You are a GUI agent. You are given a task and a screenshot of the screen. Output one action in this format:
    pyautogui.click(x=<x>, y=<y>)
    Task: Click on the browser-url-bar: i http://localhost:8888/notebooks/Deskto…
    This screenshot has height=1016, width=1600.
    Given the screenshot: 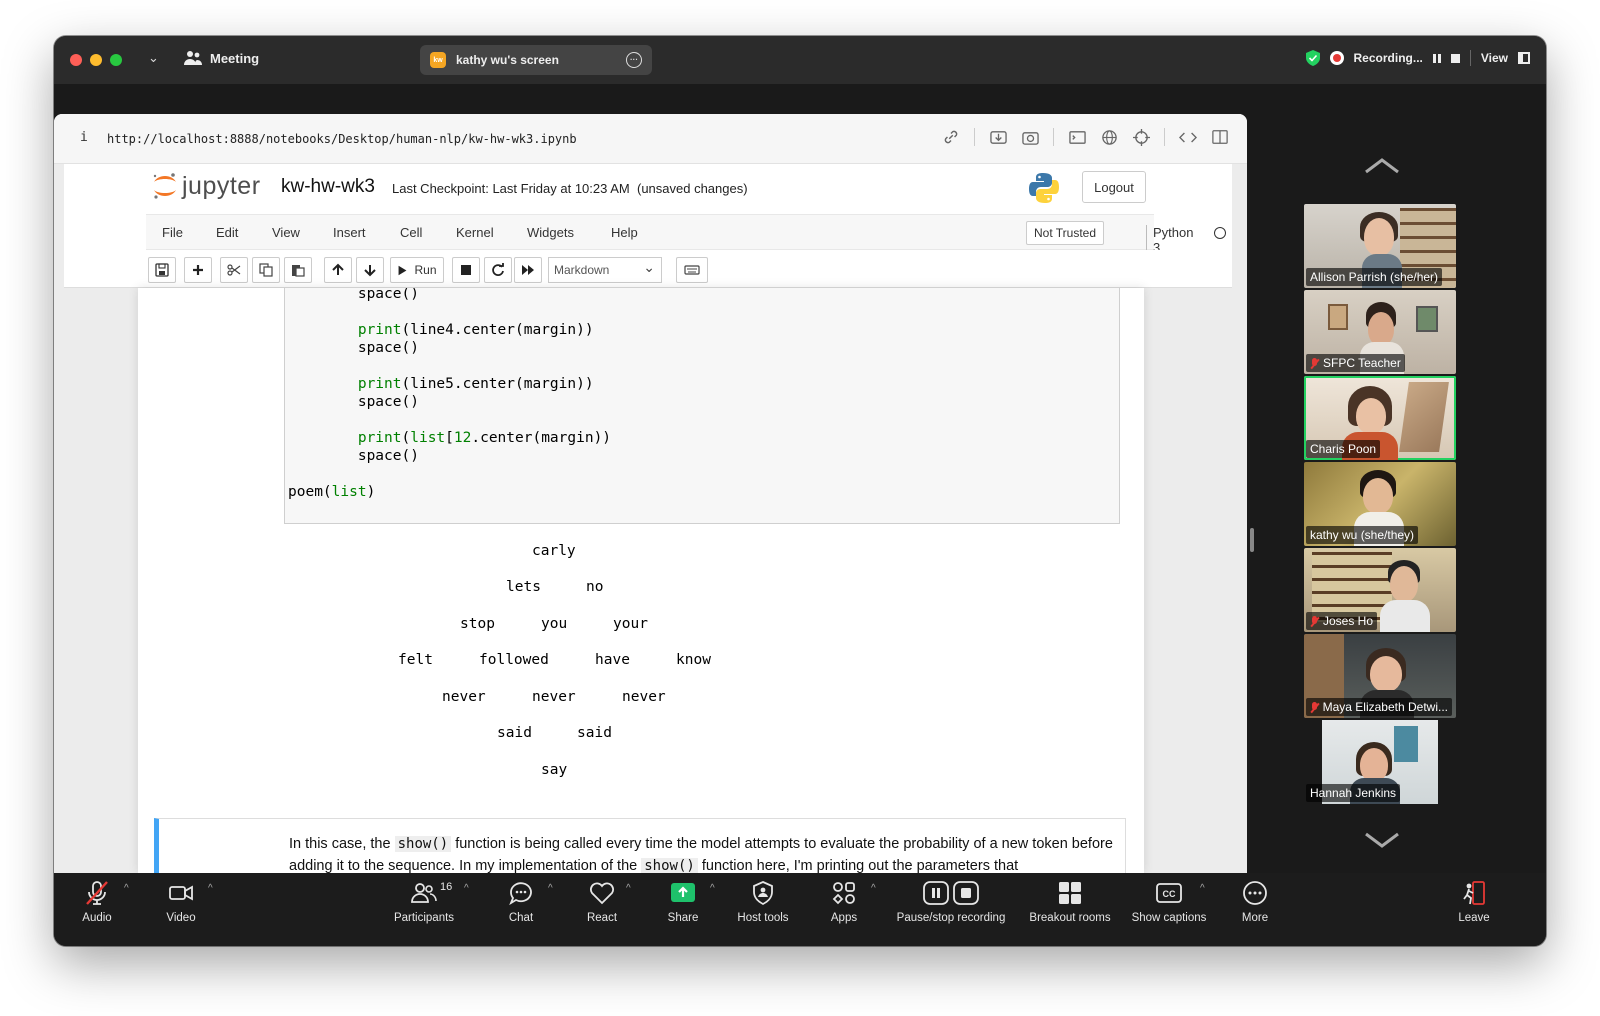 What is the action you would take?
    pyautogui.click(x=650, y=139)
    